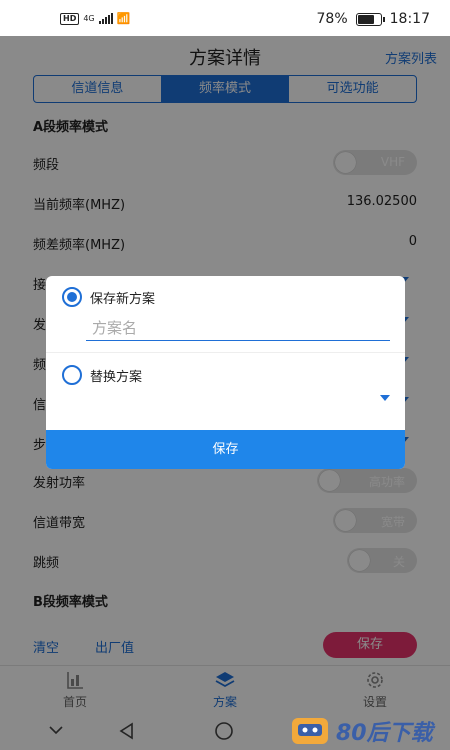  I want to click on watermark-logo: 80后下载, so click(364, 732).